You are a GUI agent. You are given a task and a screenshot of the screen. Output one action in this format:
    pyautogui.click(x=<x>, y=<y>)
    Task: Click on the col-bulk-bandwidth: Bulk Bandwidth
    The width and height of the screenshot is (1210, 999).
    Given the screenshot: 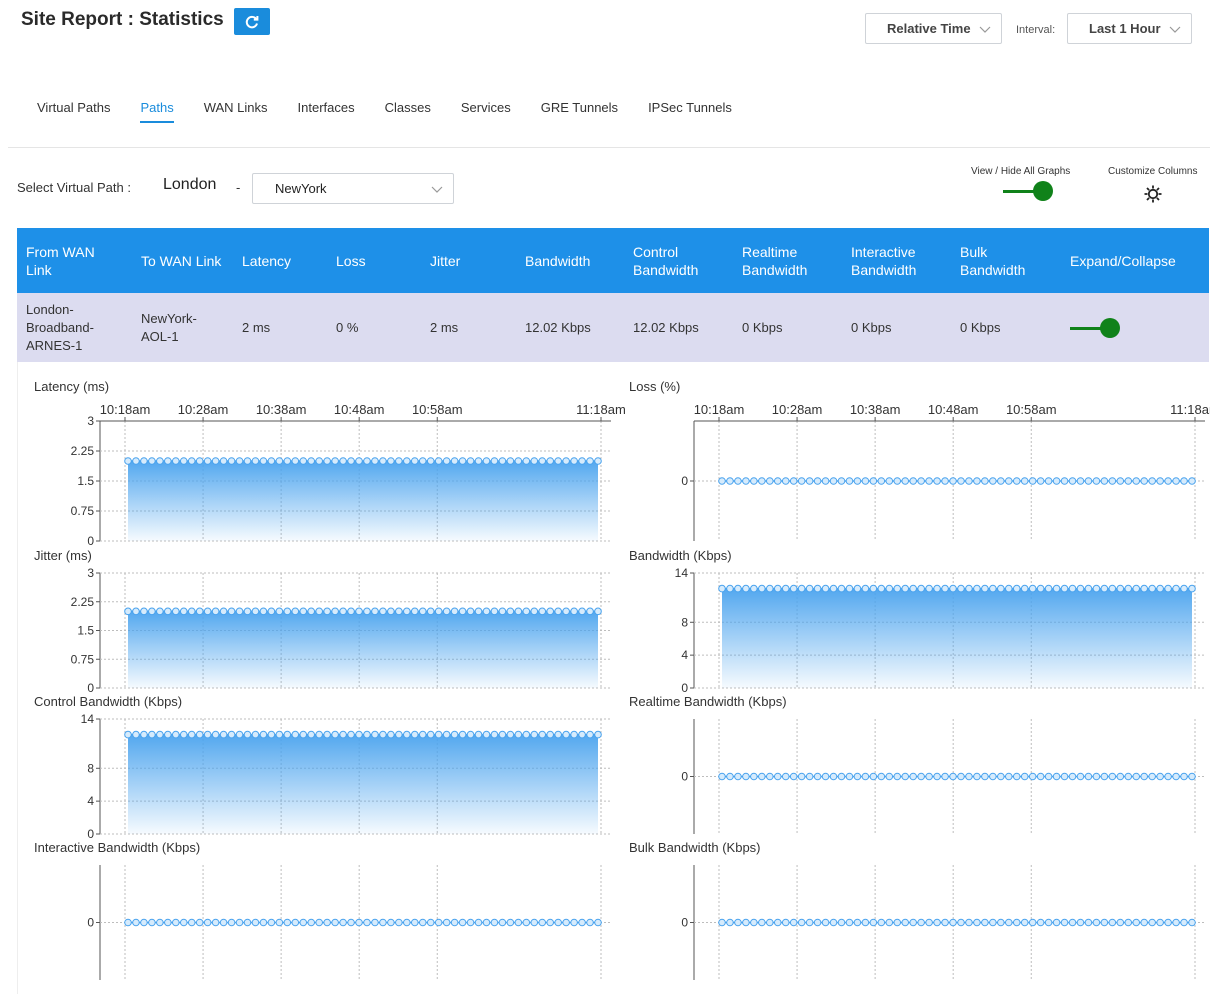 What is the action you would take?
    pyautogui.click(x=1006, y=260)
    